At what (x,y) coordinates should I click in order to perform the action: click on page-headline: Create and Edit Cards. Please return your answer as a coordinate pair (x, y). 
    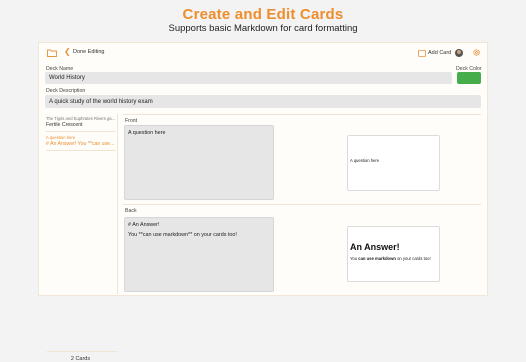
    Looking at the image, I should click on (263, 14).